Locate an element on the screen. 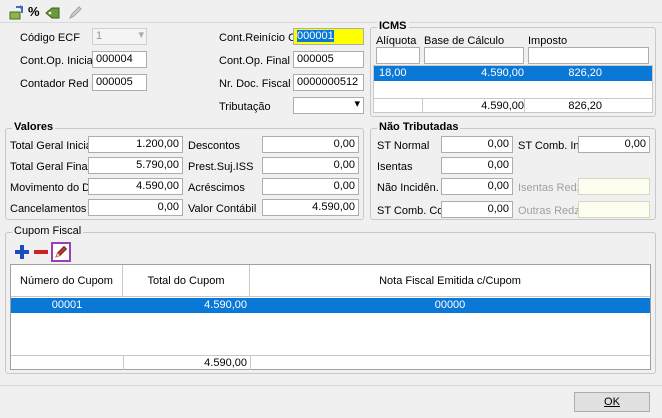  cupom-footer-divider is located at coordinates (250, 363).